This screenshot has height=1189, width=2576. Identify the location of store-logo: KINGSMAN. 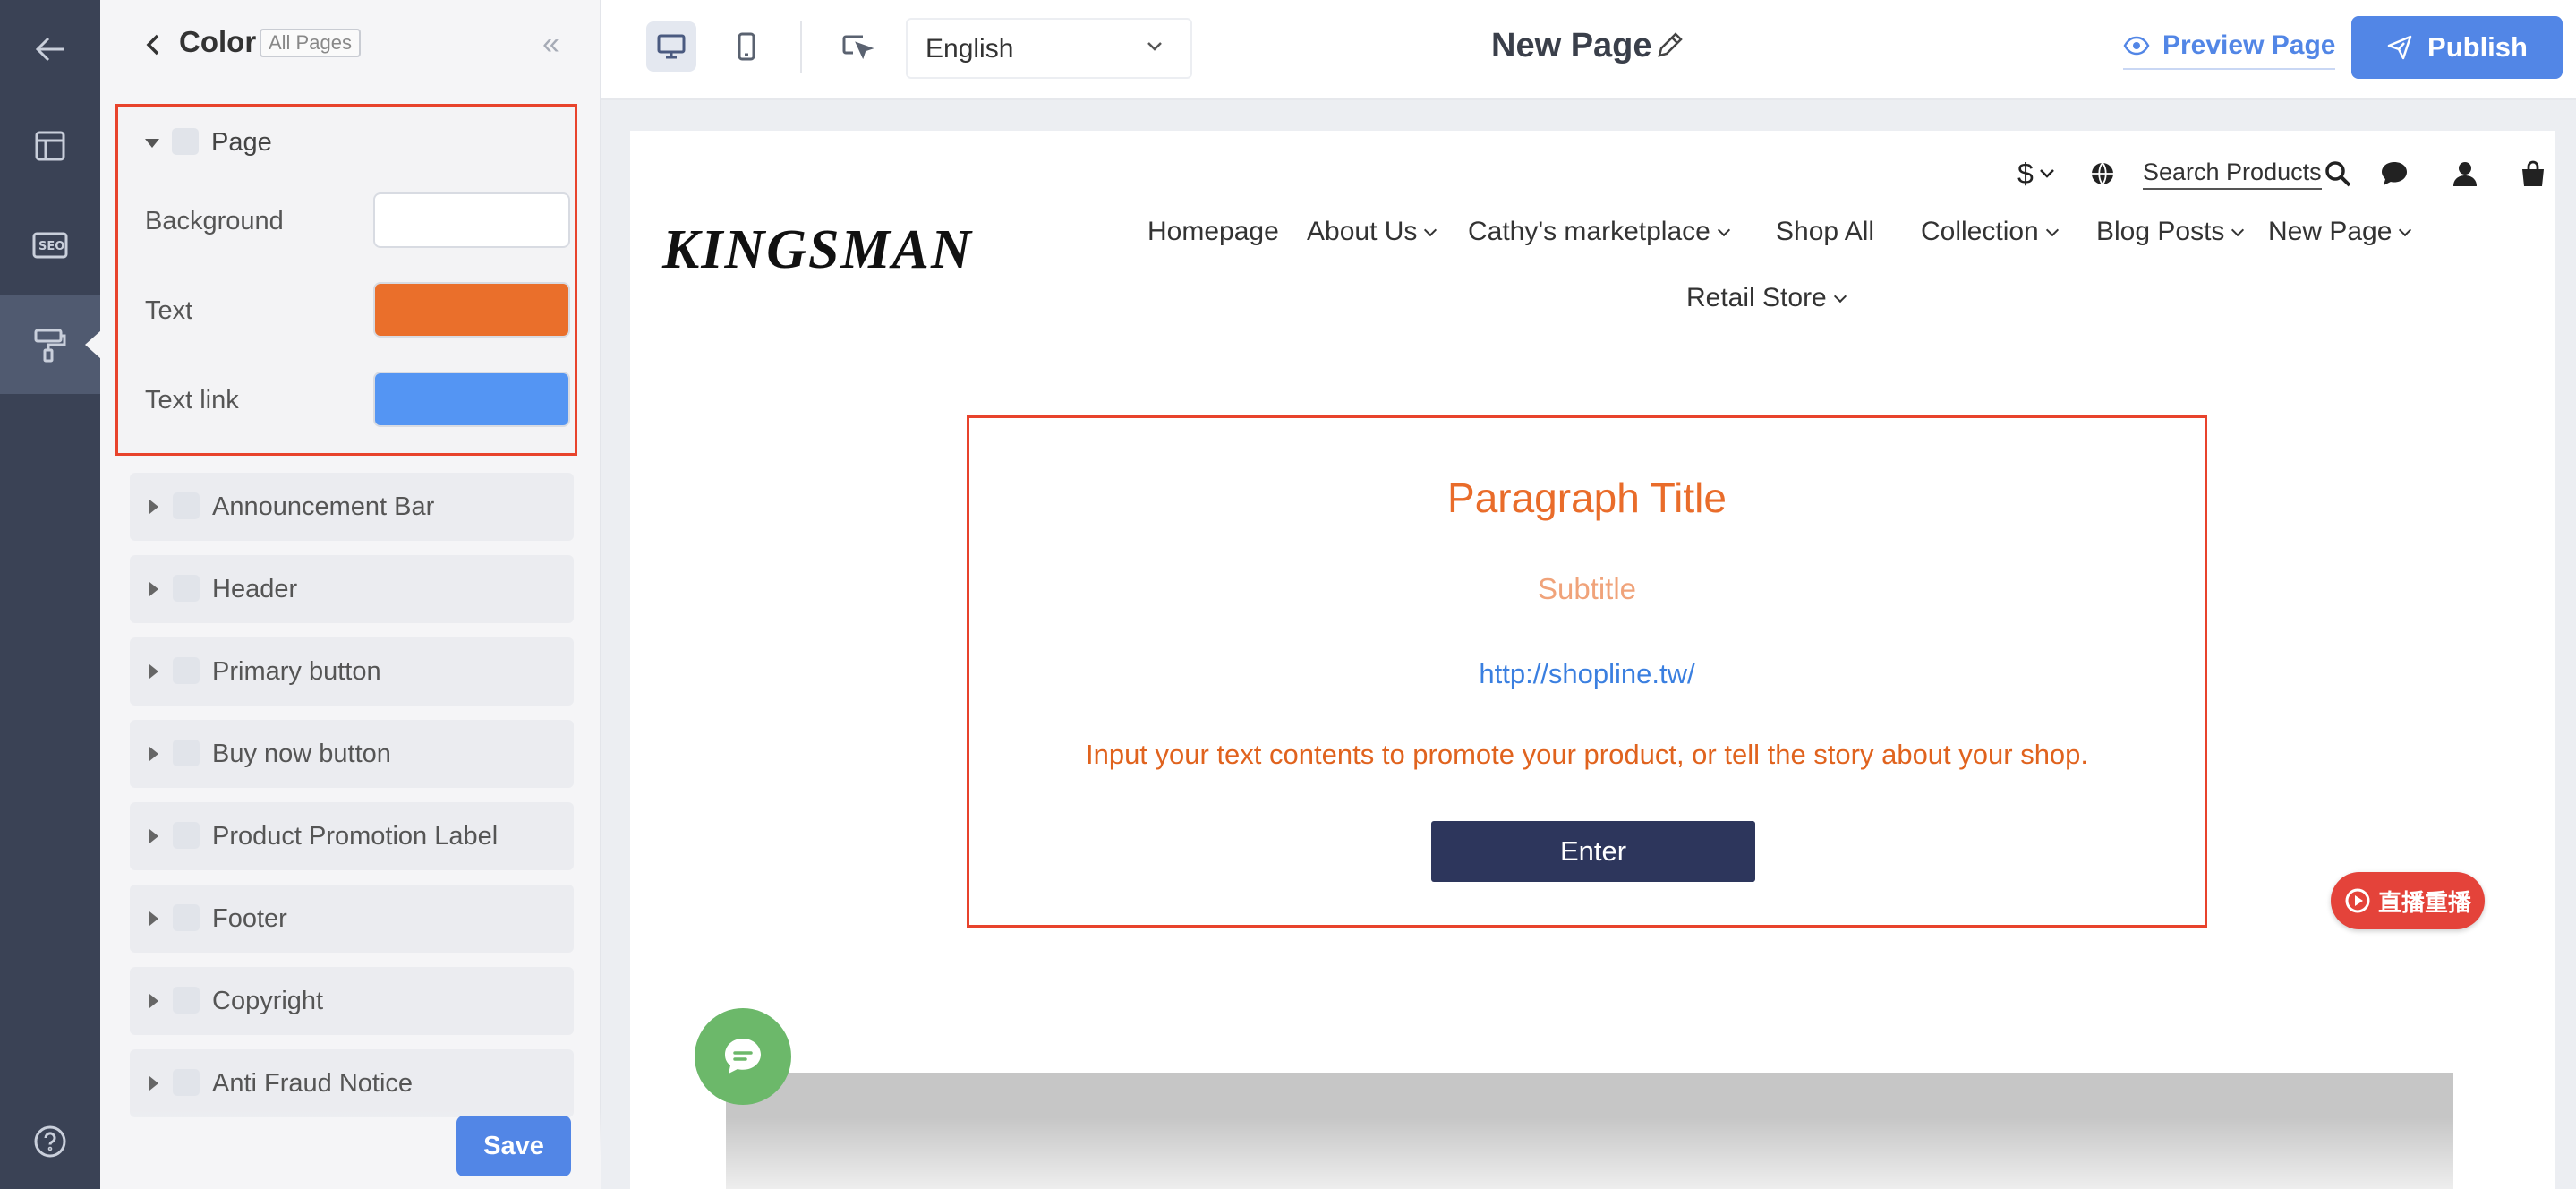
(817, 250).